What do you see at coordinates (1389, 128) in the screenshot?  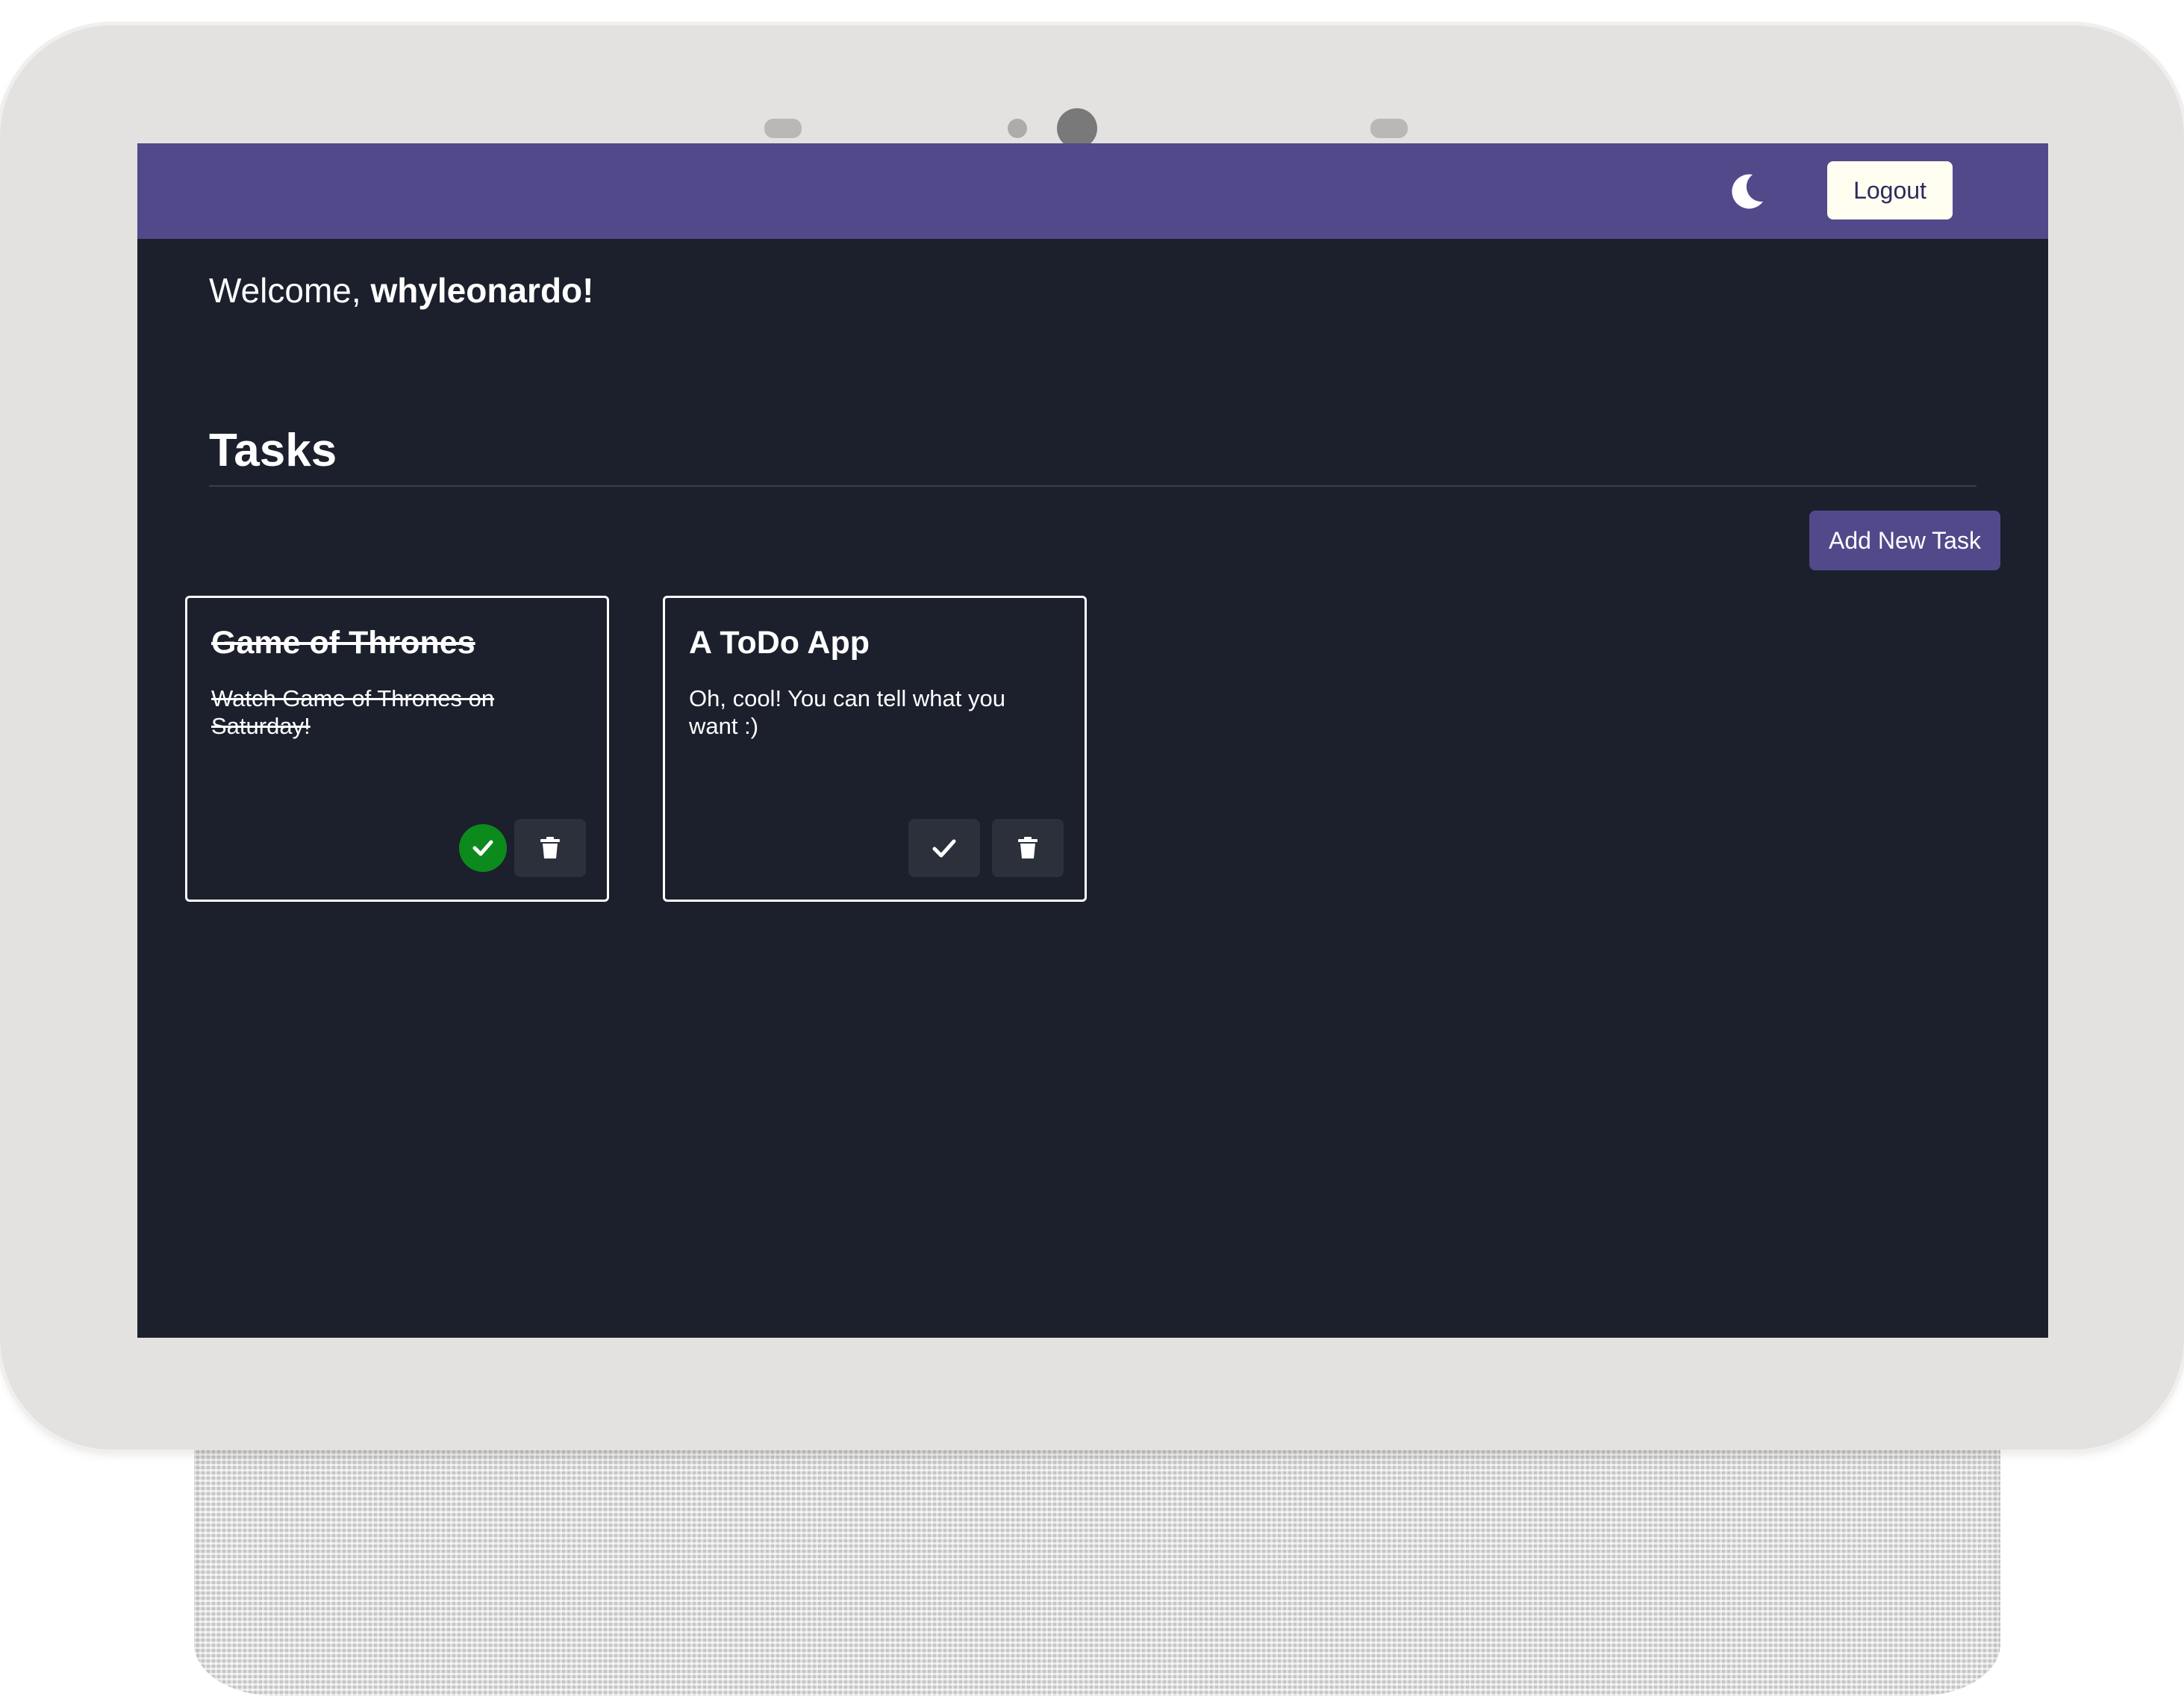 I see `sensor-right-icon` at bounding box center [1389, 128].